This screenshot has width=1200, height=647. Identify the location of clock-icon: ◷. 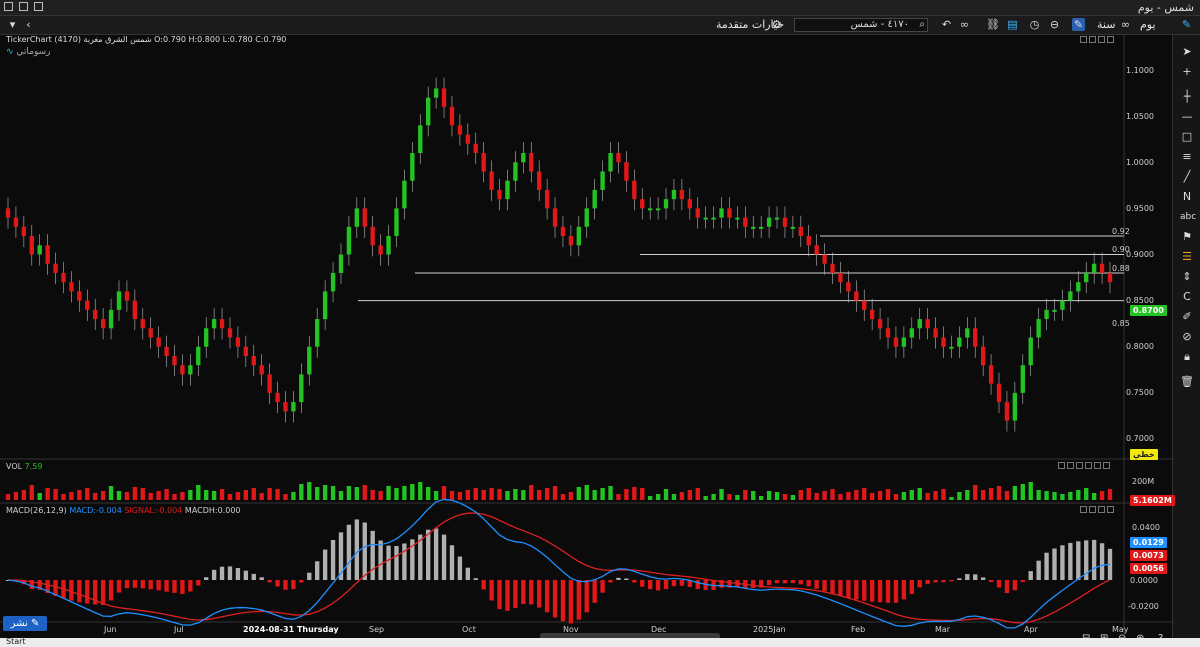
(1034, 24).